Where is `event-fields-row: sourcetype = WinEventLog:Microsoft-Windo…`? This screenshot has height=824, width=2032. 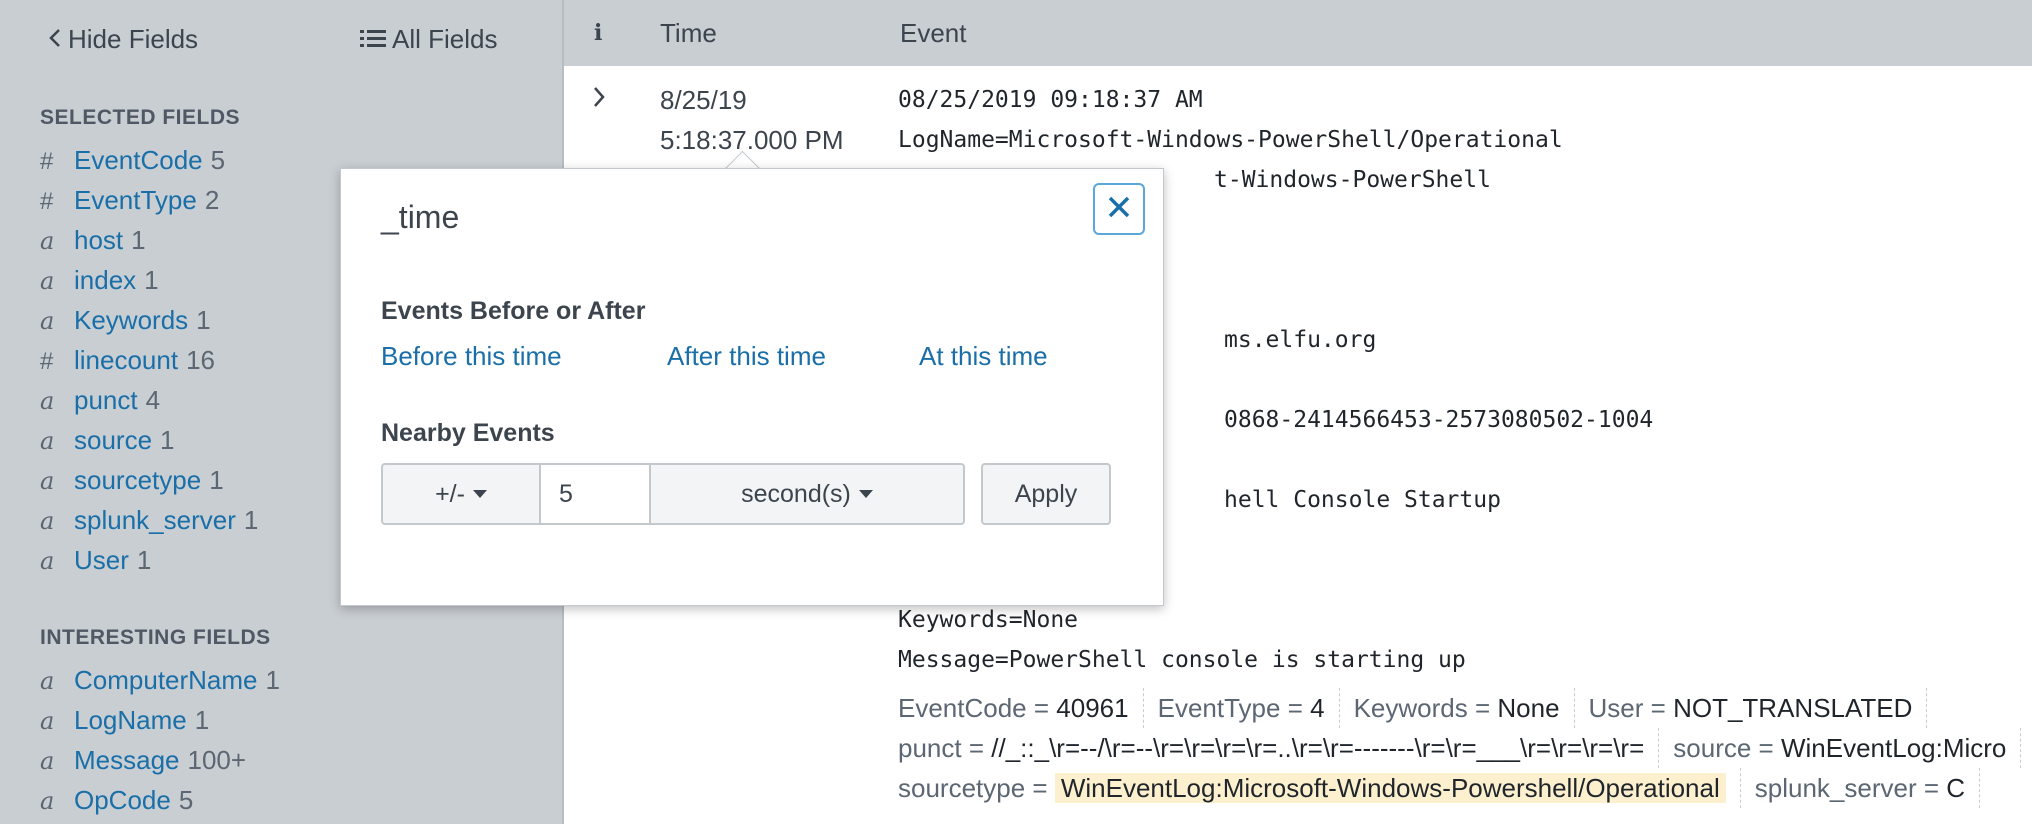 event-fields-row: sourcetype = WinEventLog:Microsoft-Windo… is located at coordinates (1446, 788).